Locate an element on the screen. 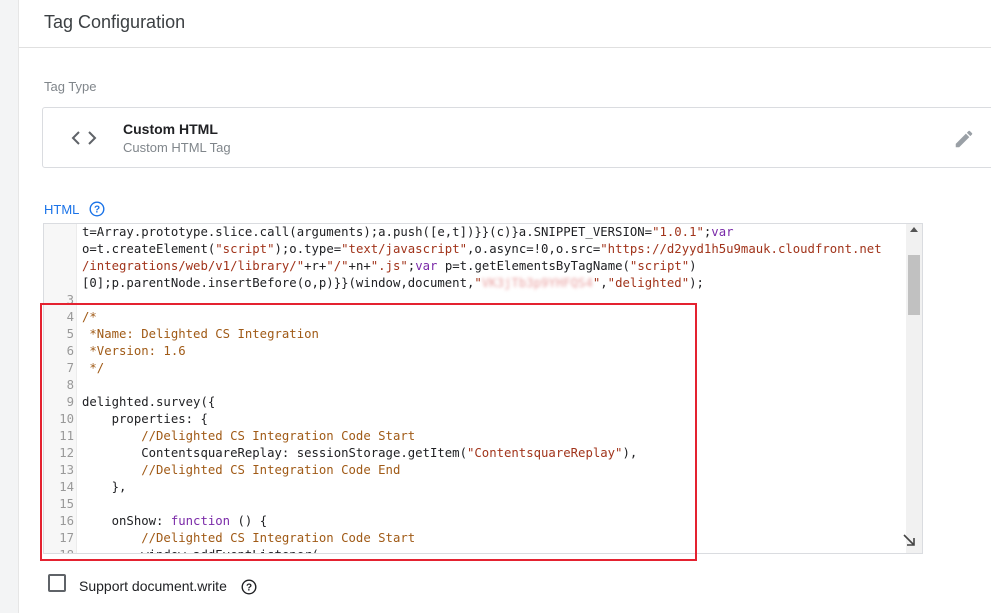 The image size is (991, 613). code-line: }, is located at coordinates (104, 487).